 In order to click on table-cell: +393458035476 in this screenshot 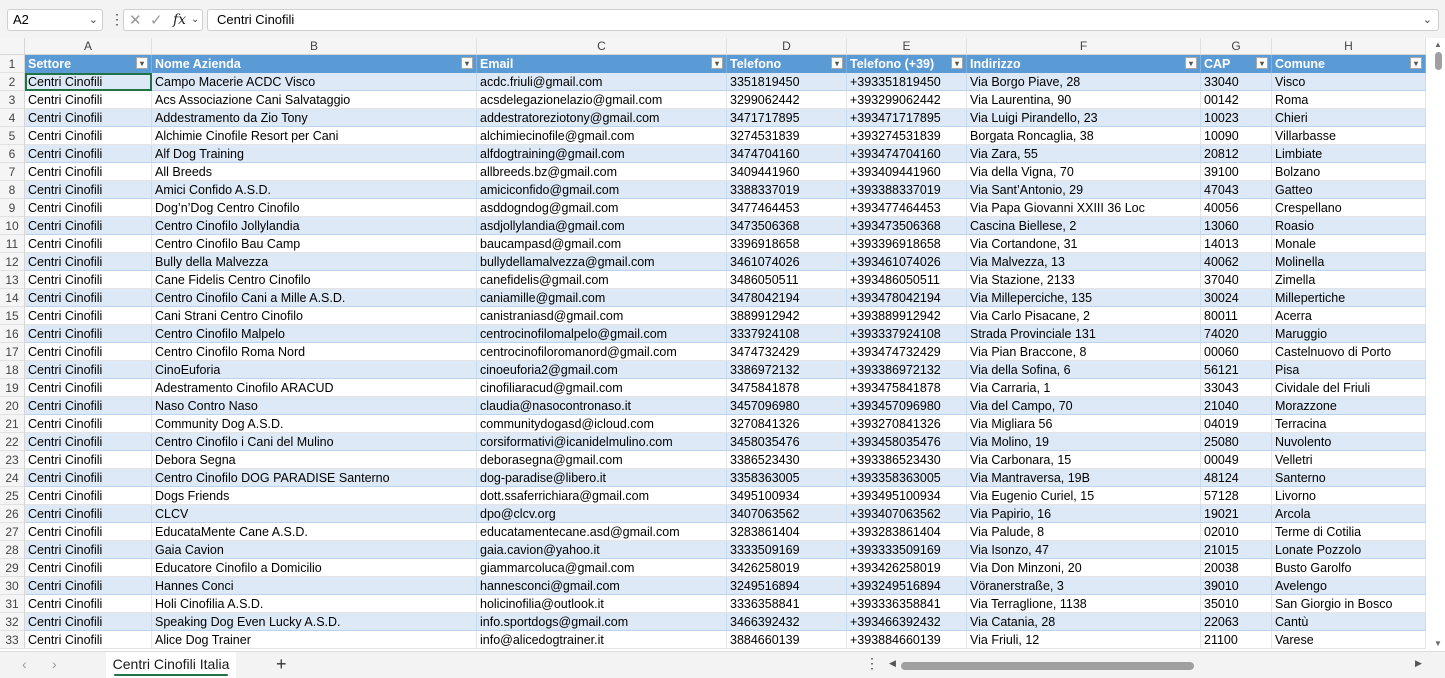, I will do `click(907, 442)`.